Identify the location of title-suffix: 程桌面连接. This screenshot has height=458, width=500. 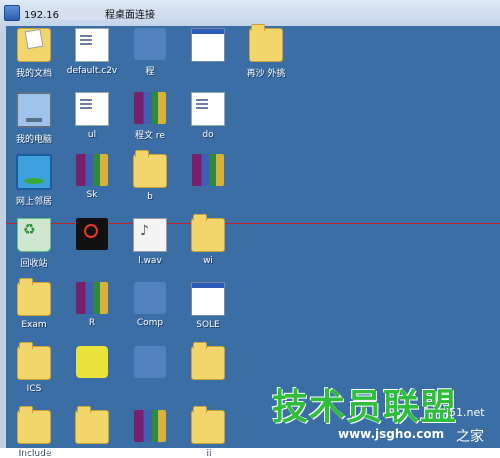
(130, 15).